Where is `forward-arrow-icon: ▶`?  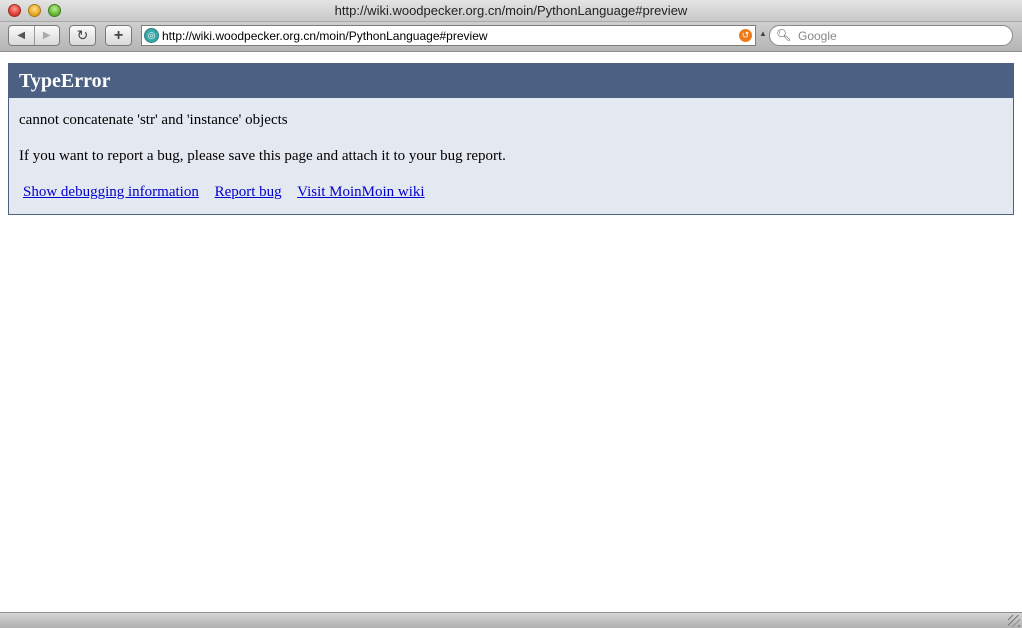 forward-arrow-icon: ▶ is located at coordinates (46, 35).